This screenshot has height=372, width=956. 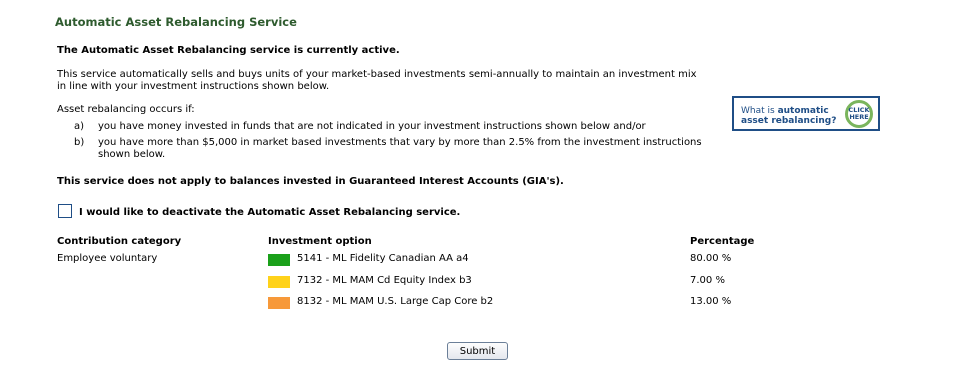 I want to click on header-investment-option: Investment option, so click(x=320, y=241).